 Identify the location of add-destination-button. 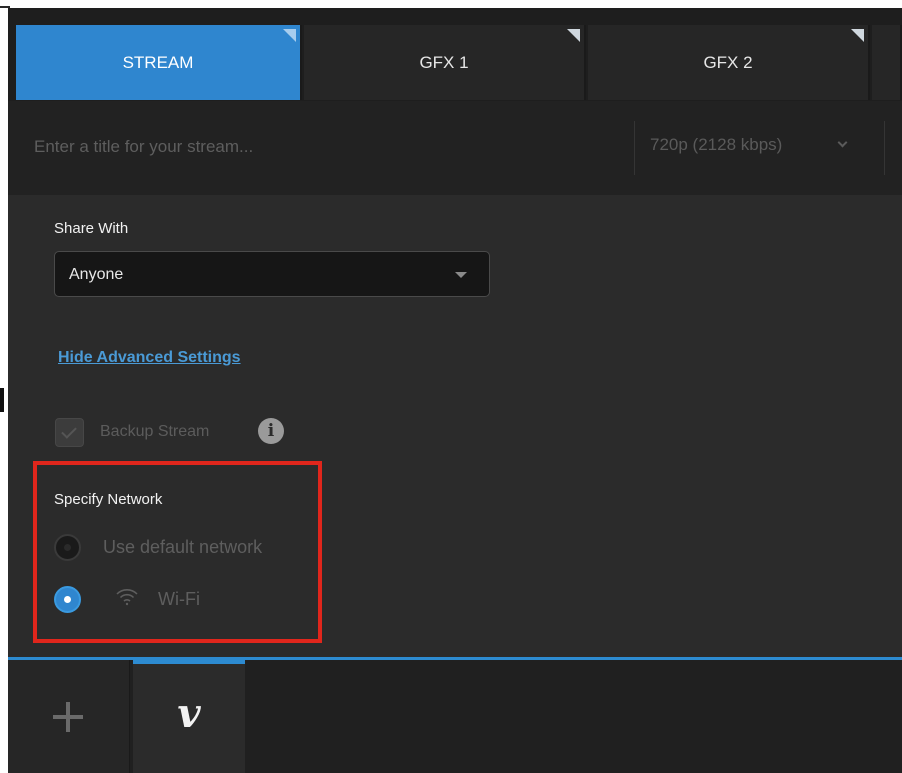
(69, 716).